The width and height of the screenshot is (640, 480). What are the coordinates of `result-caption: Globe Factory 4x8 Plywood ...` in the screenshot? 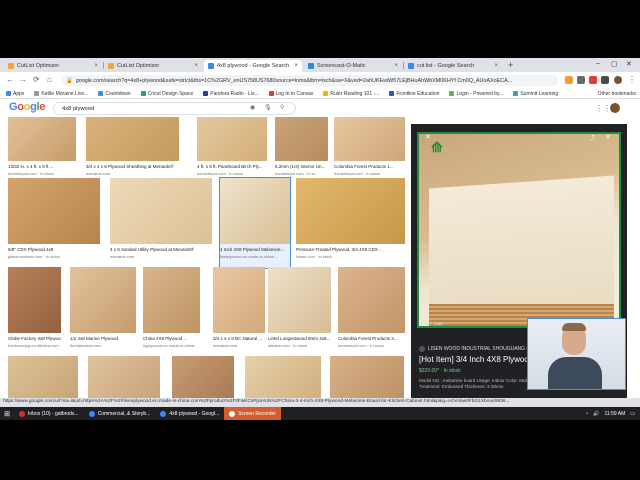 It's located at (34, 338).